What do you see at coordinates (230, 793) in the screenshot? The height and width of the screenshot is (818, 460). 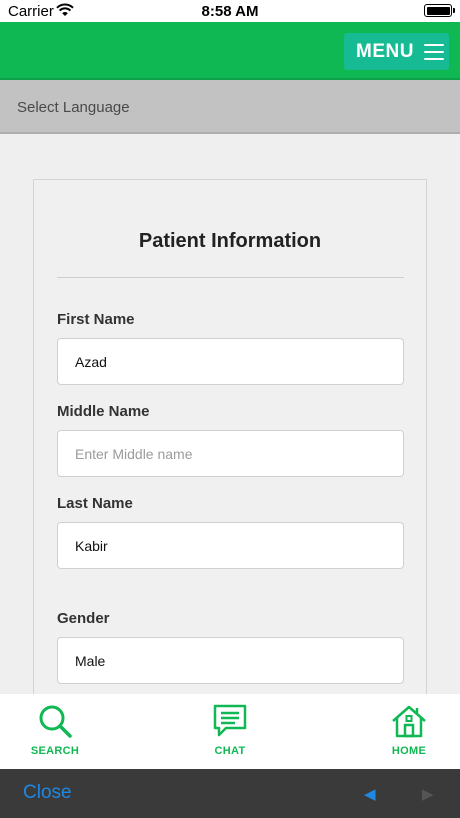 I see `browser-toolbar: Close ◀ ▶` at bounding box center [230, 793].